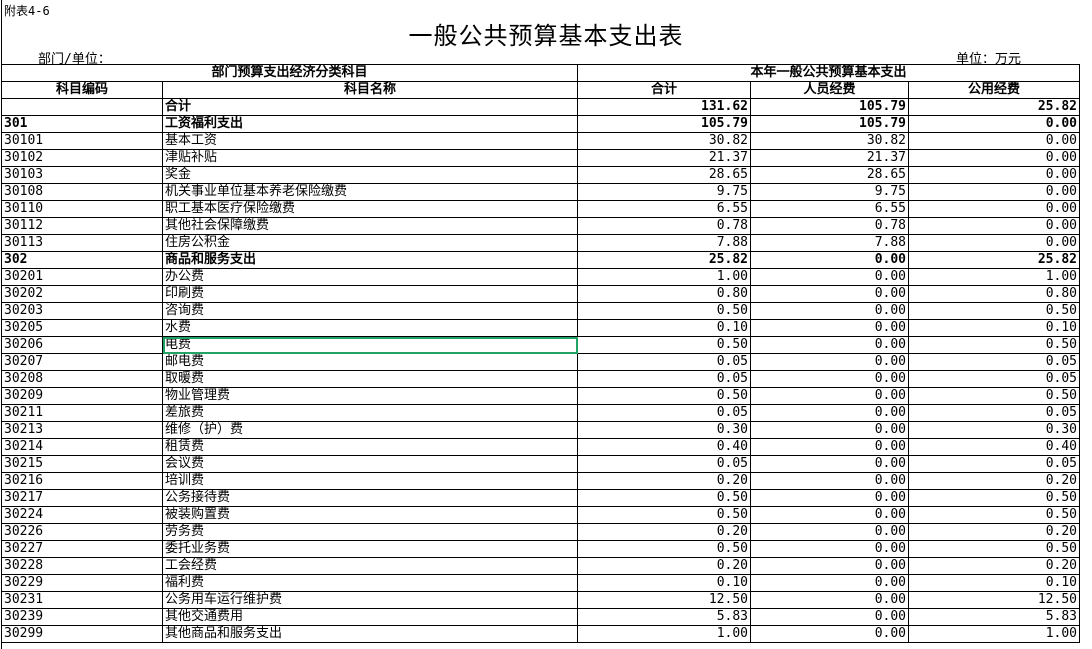 The height and width of the screenshot is (649, 1092). I want to click on header-total: 合计, so click(664, 90).